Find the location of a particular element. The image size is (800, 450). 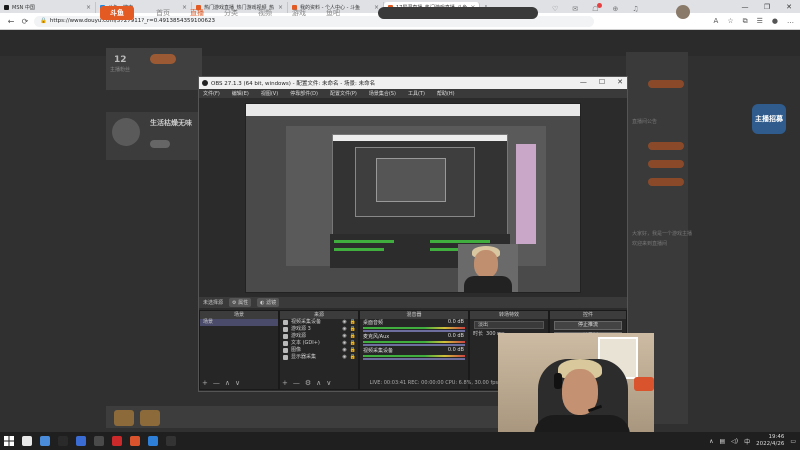

header-icon-5: ♫ is located at coordinates (635, 9).